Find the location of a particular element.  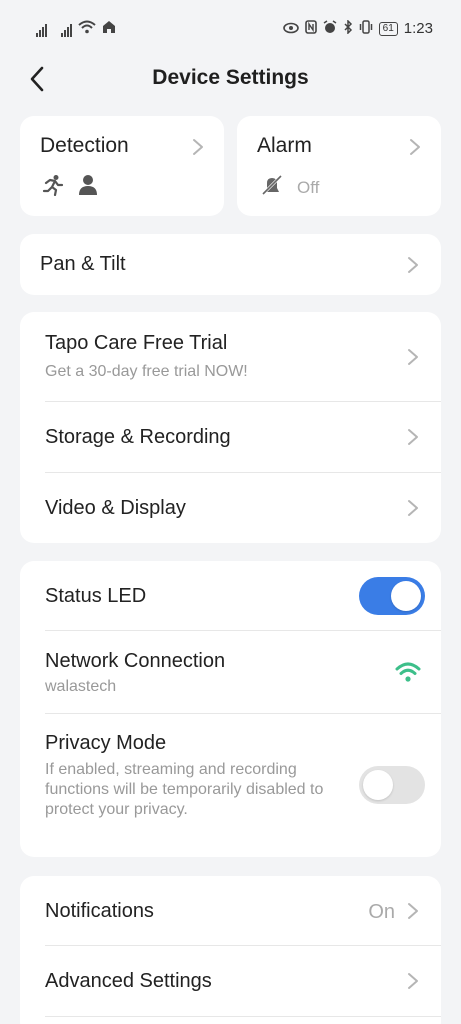

status-right-icons: 61 1:23 is located at coordinates (357, 28).